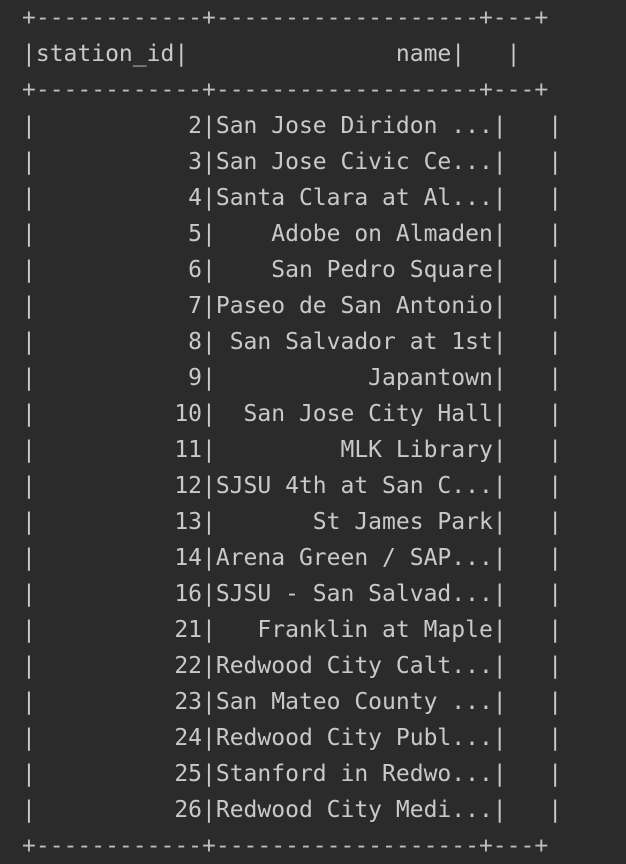 This screenshot has height=864, width=626. What do you see at coordinates (292, 378) in the screenshot?
I see `table-row: | 9| Japantown| |` at bounding box center [292, 378].